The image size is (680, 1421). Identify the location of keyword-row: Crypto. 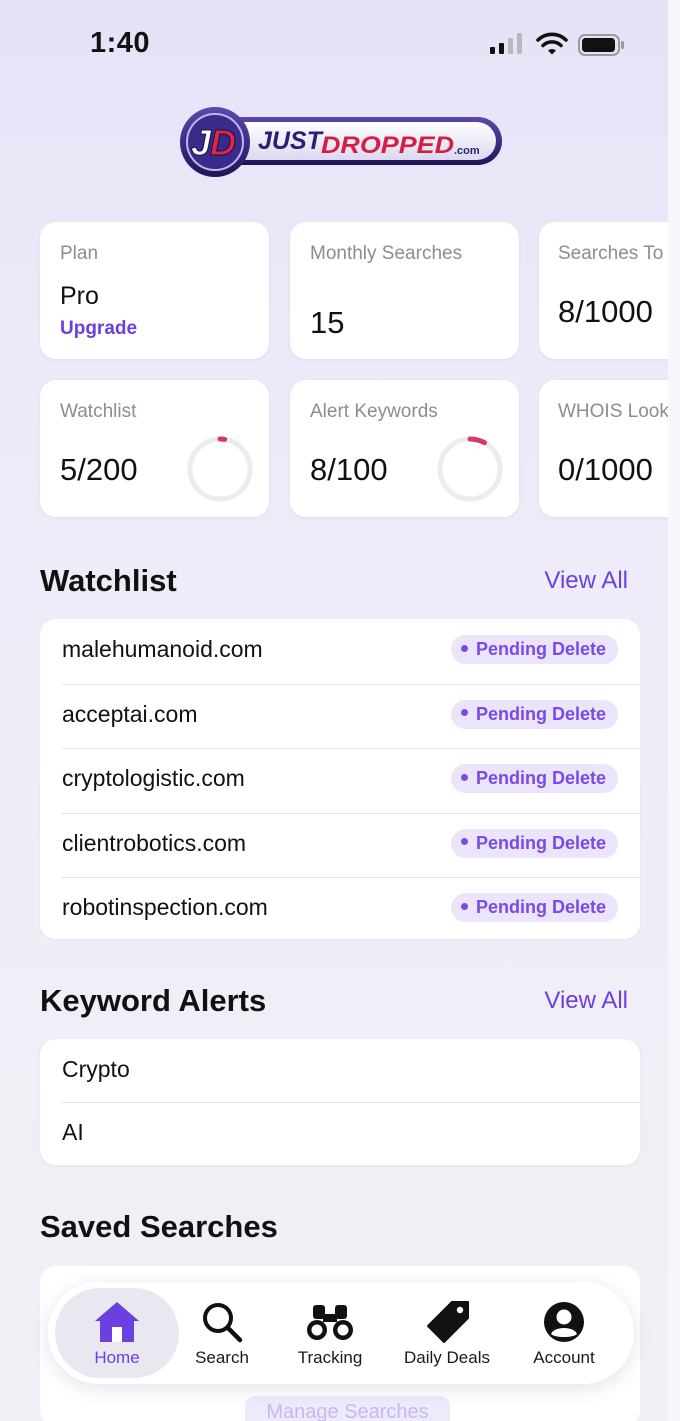
(340, 1070).